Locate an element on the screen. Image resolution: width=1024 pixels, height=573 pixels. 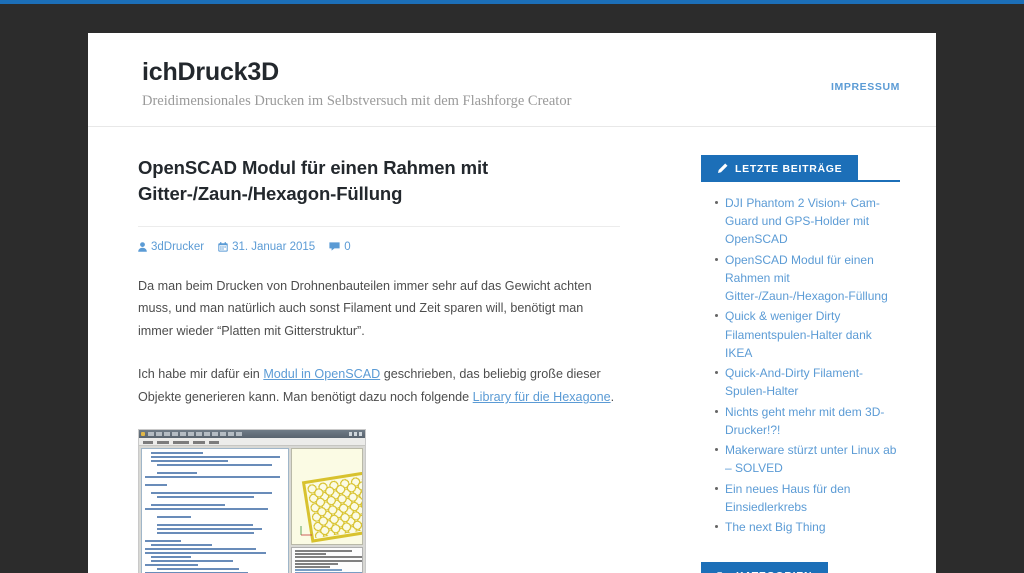
pencil-icon is located at coordinates (722, 168).